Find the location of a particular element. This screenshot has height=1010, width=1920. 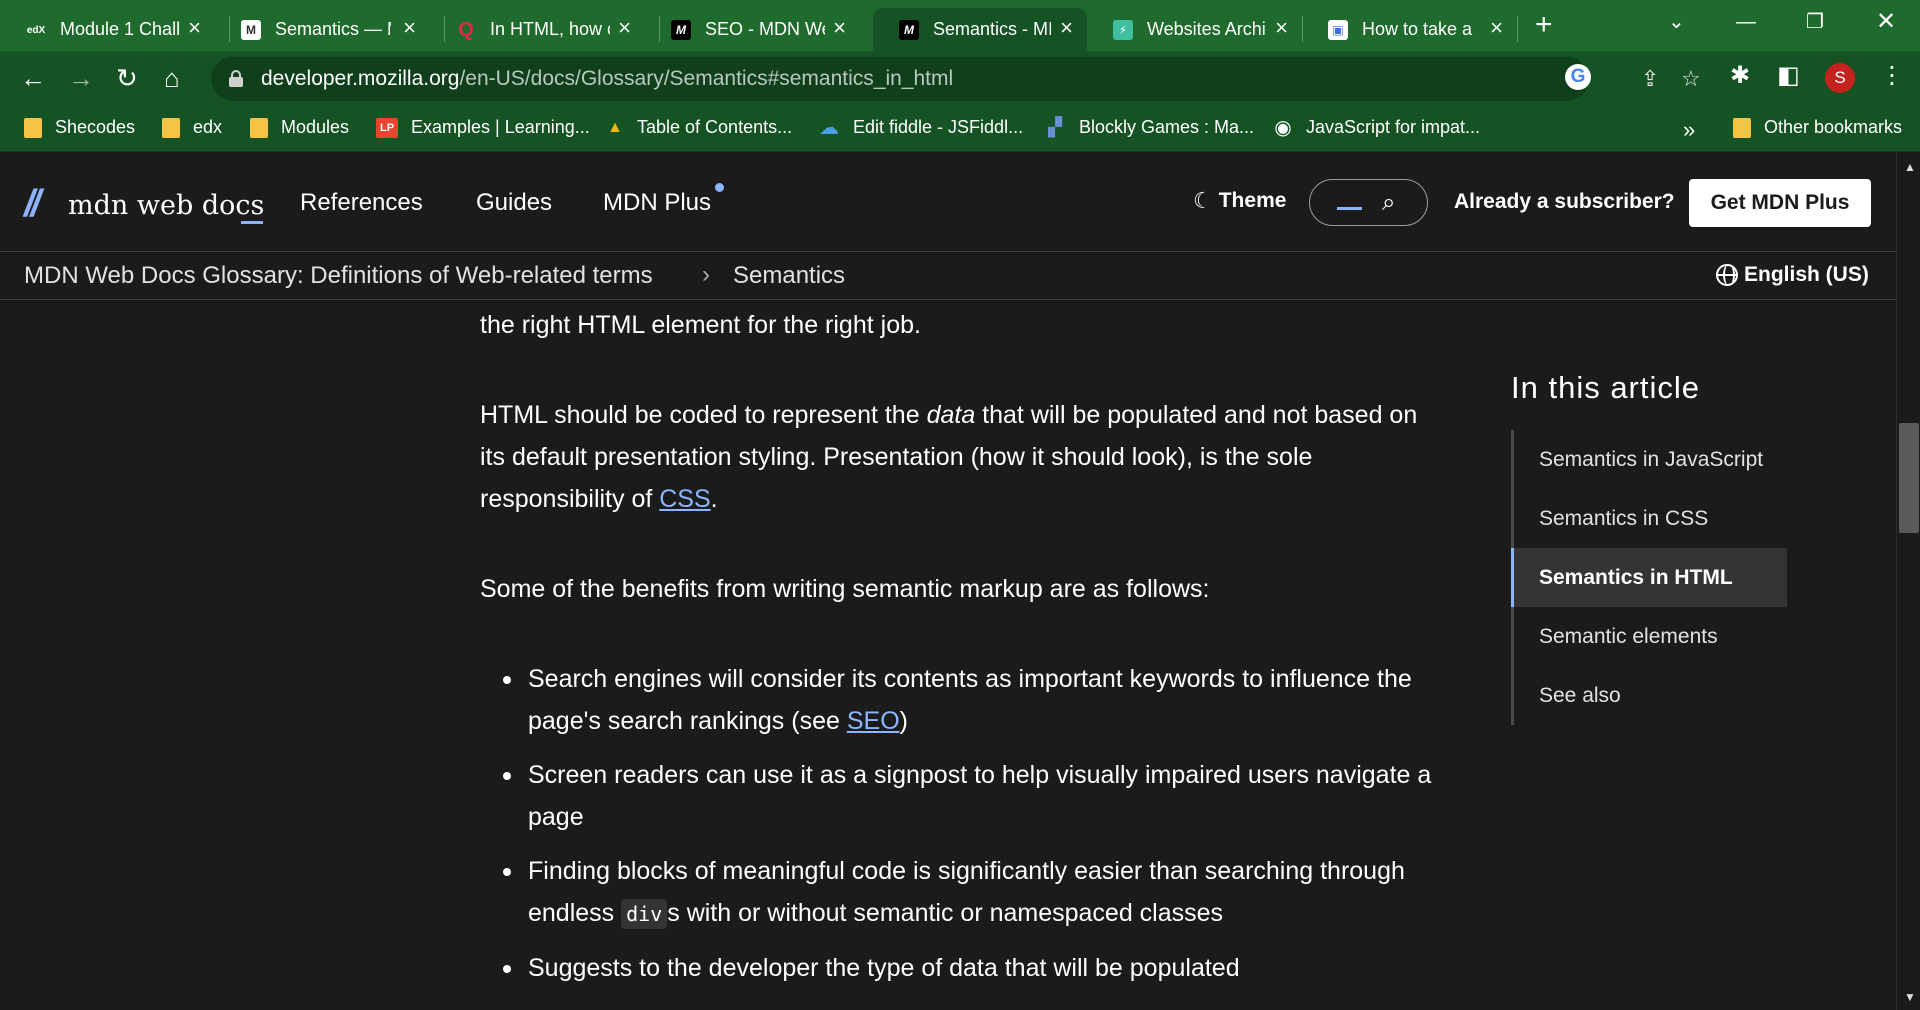

bookmark-item: Modules is located at coordinates (299, 127).